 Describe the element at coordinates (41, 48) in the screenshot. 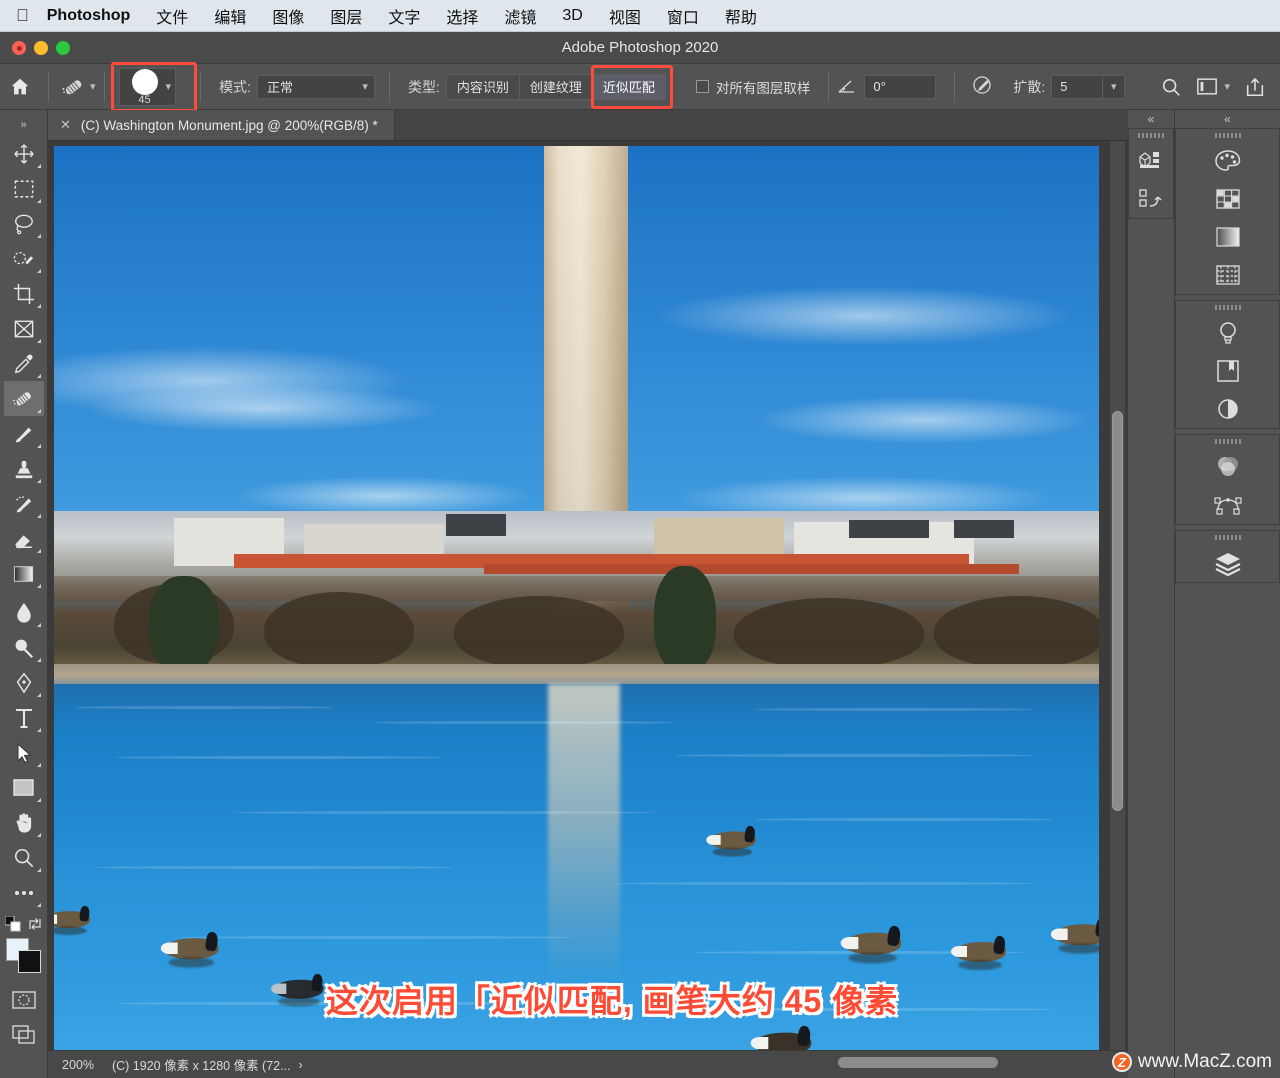

I see `minimize-window-button` at that location.